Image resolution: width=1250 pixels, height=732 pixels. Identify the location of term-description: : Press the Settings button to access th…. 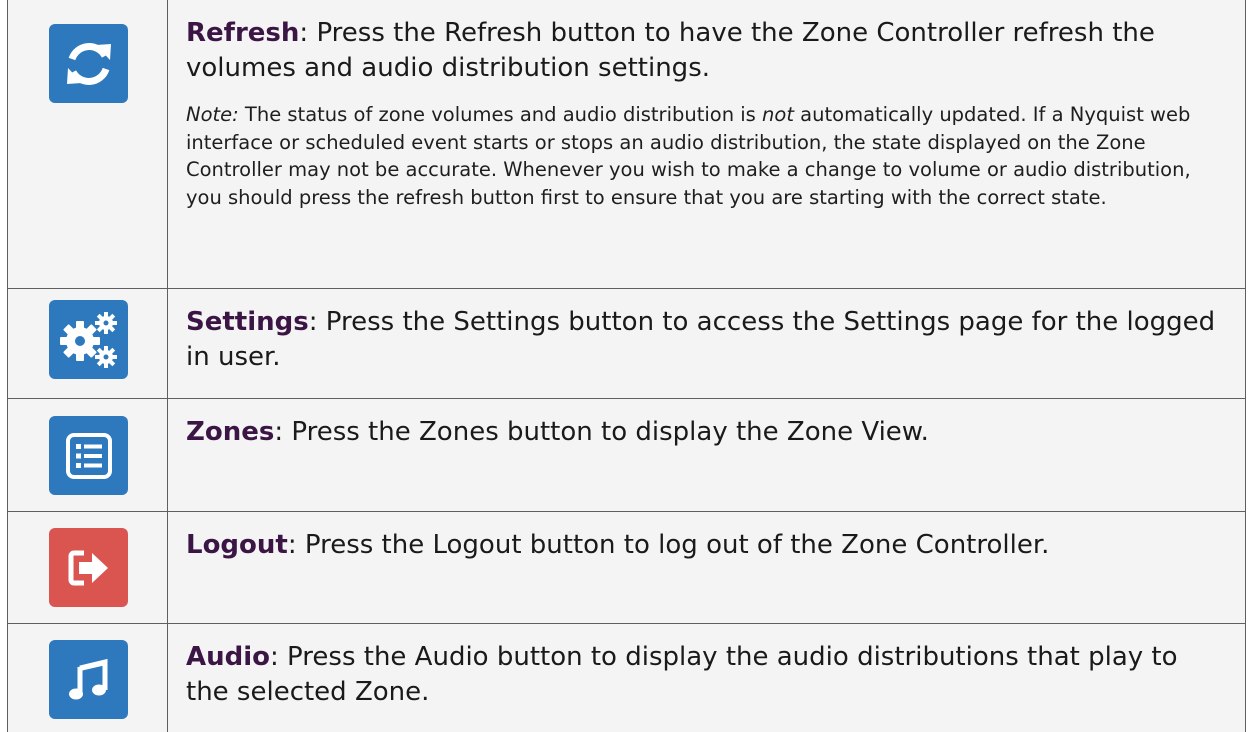
(701, 339).